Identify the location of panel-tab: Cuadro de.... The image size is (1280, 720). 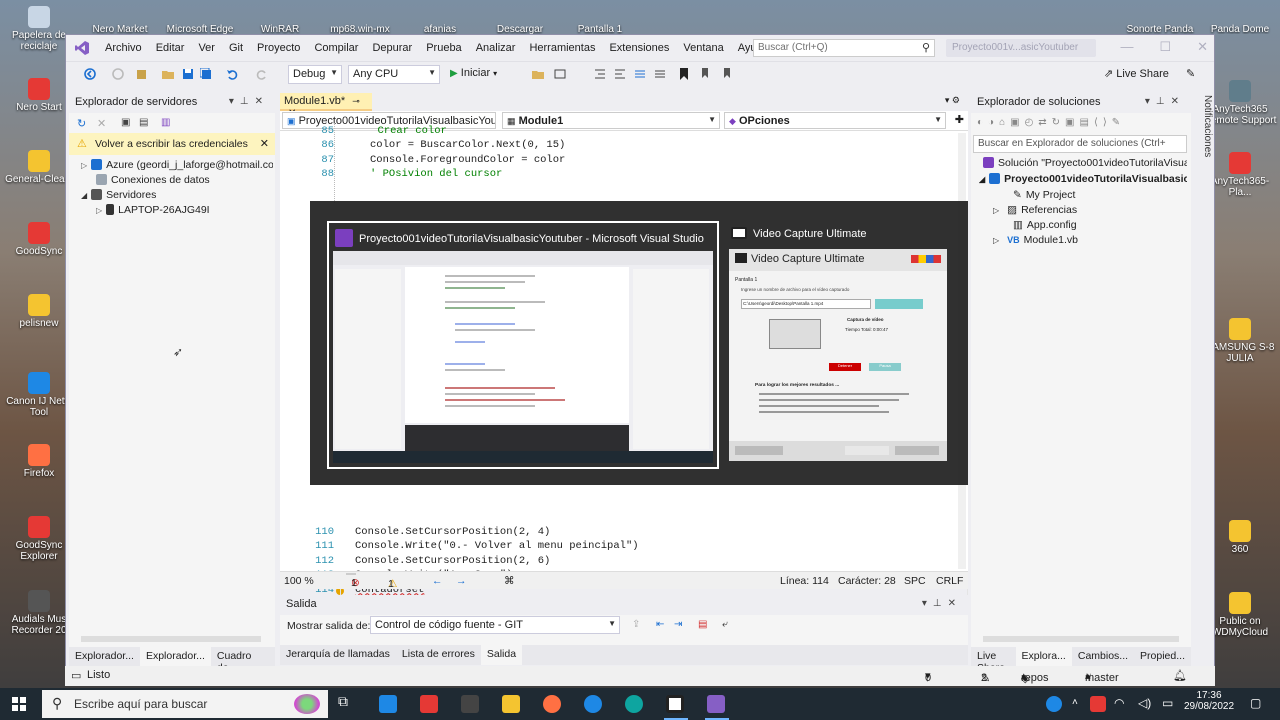
(243, 660).